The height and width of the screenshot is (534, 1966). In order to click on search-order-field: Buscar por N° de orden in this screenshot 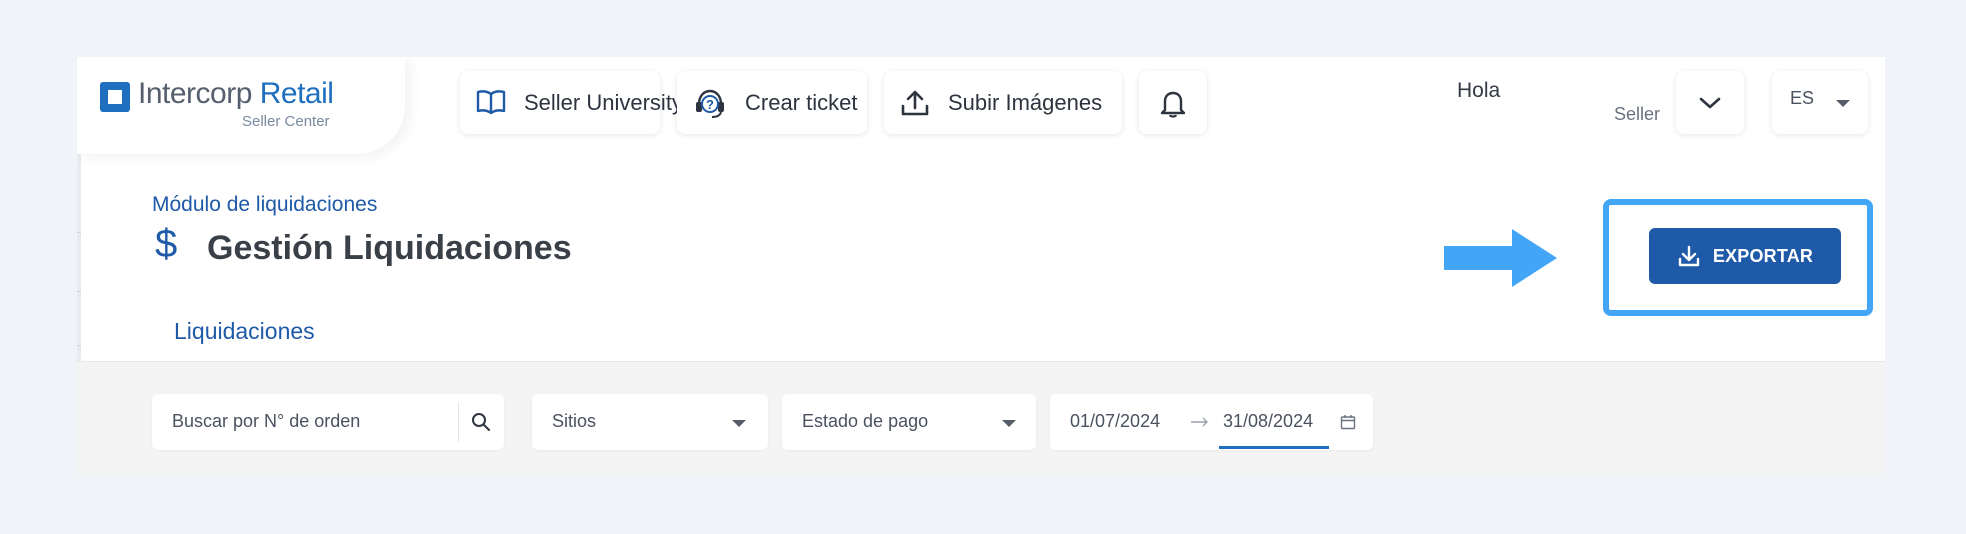, I will do `click(328, 422)`.